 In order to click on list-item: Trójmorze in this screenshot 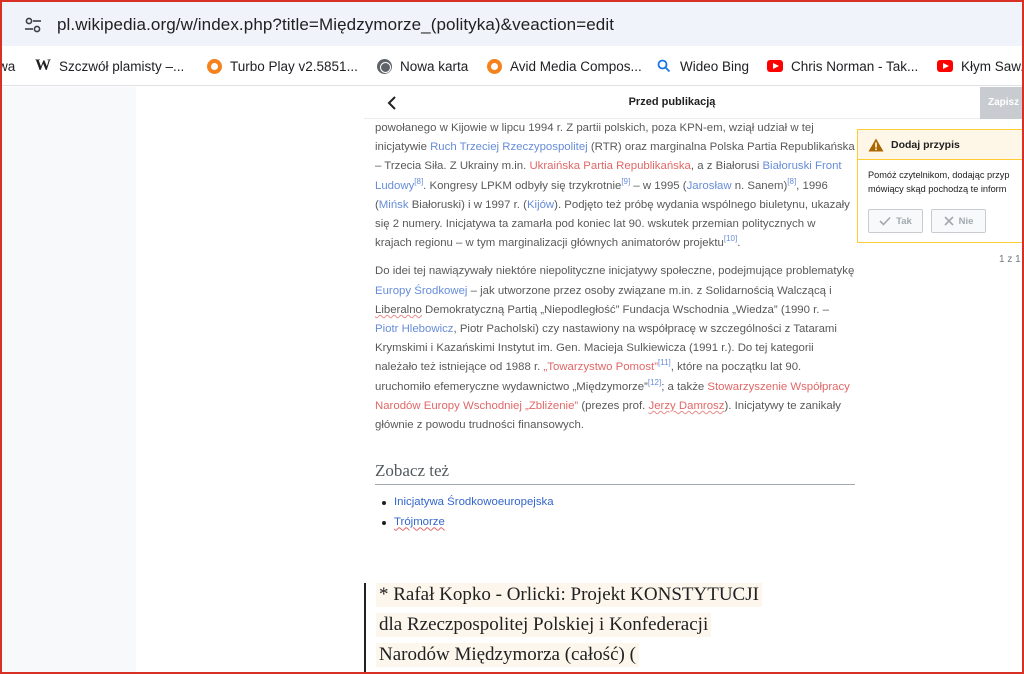, I will do `click(618, 522)`.